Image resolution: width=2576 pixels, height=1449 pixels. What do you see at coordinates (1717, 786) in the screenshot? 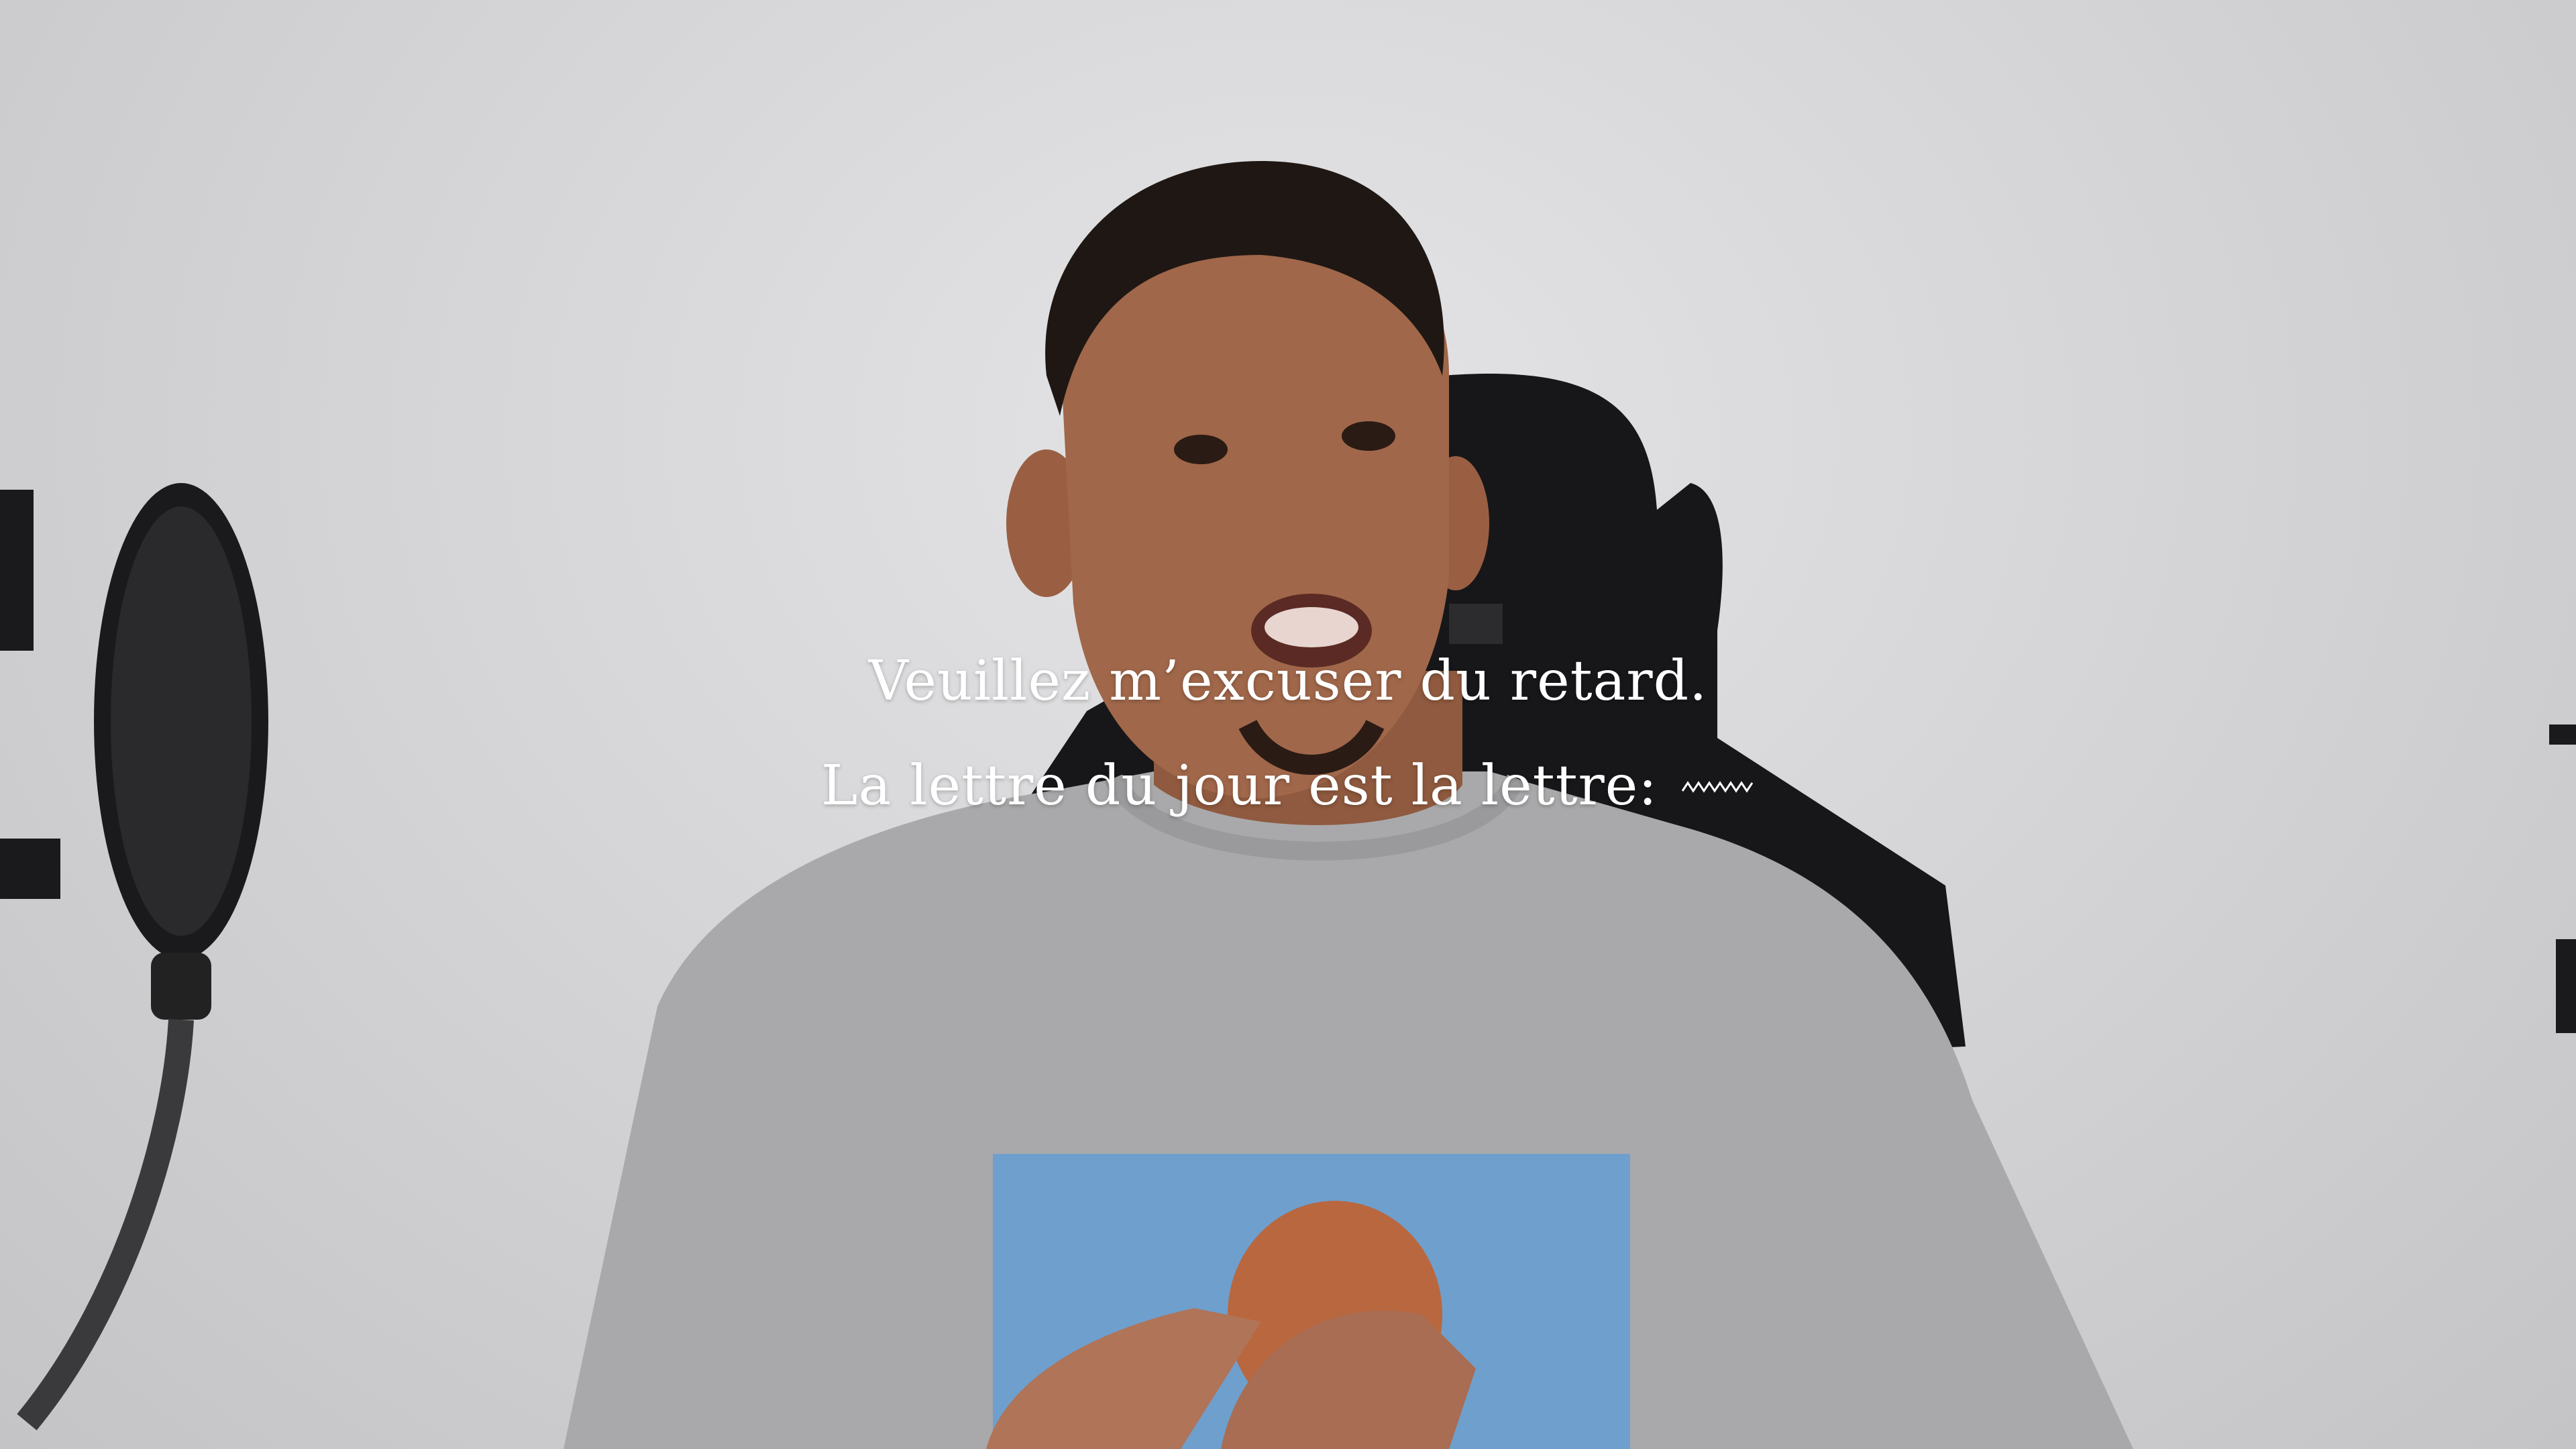
I see `squiggle-icon` at bounding box center [1717, 786].